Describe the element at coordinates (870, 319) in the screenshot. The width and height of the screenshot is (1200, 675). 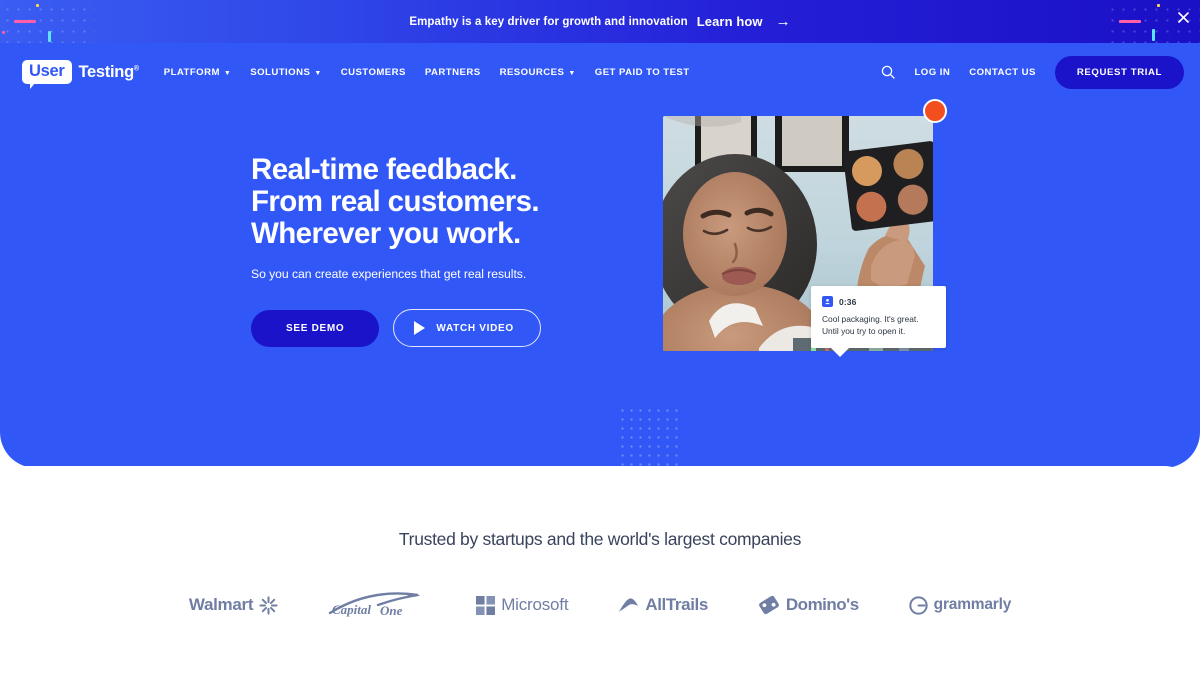
I see `caption-line-1: Cool packaging. It's great.` at that location.